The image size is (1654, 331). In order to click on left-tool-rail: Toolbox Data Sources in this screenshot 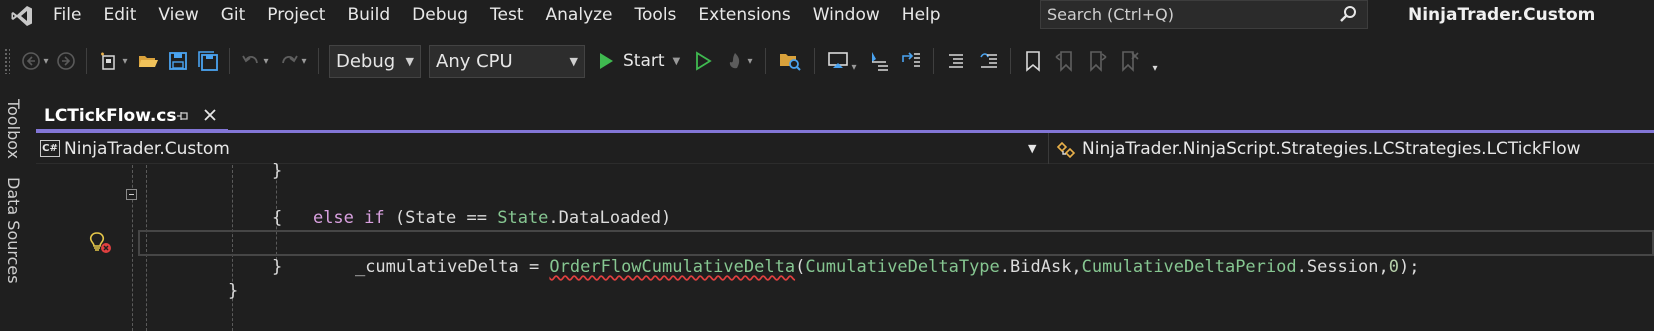, I will do `click(14, 213)`.